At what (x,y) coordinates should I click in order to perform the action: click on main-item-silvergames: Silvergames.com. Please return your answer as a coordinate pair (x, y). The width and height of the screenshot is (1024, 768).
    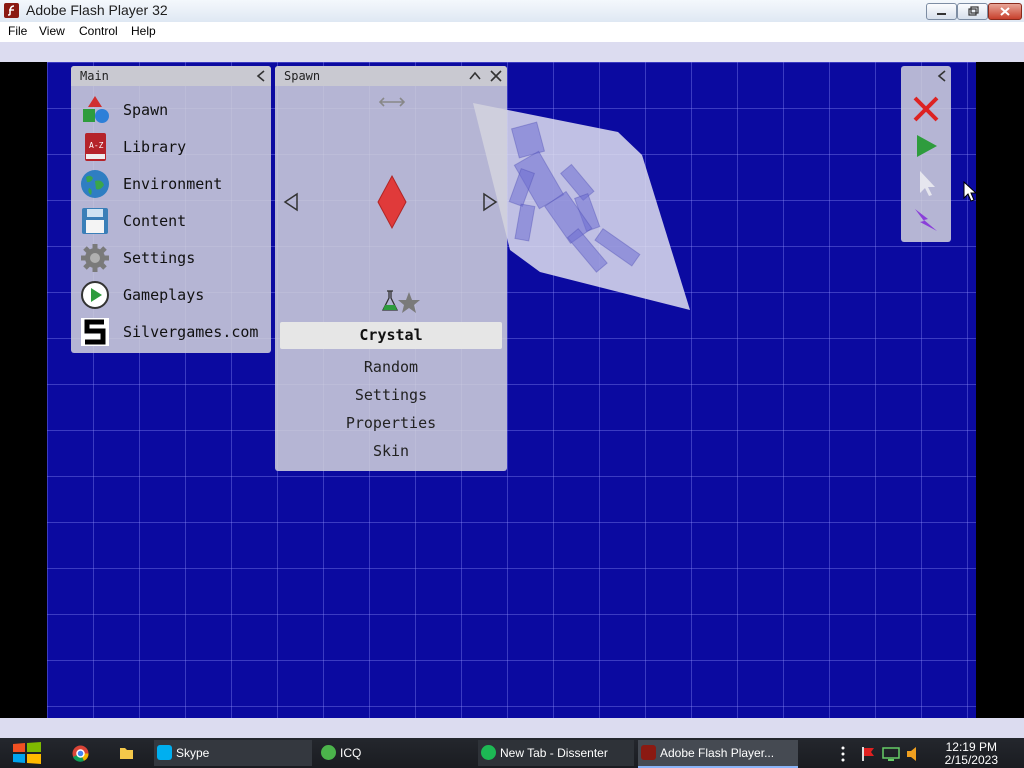
    Looking at the image, I should click on (171, 331).